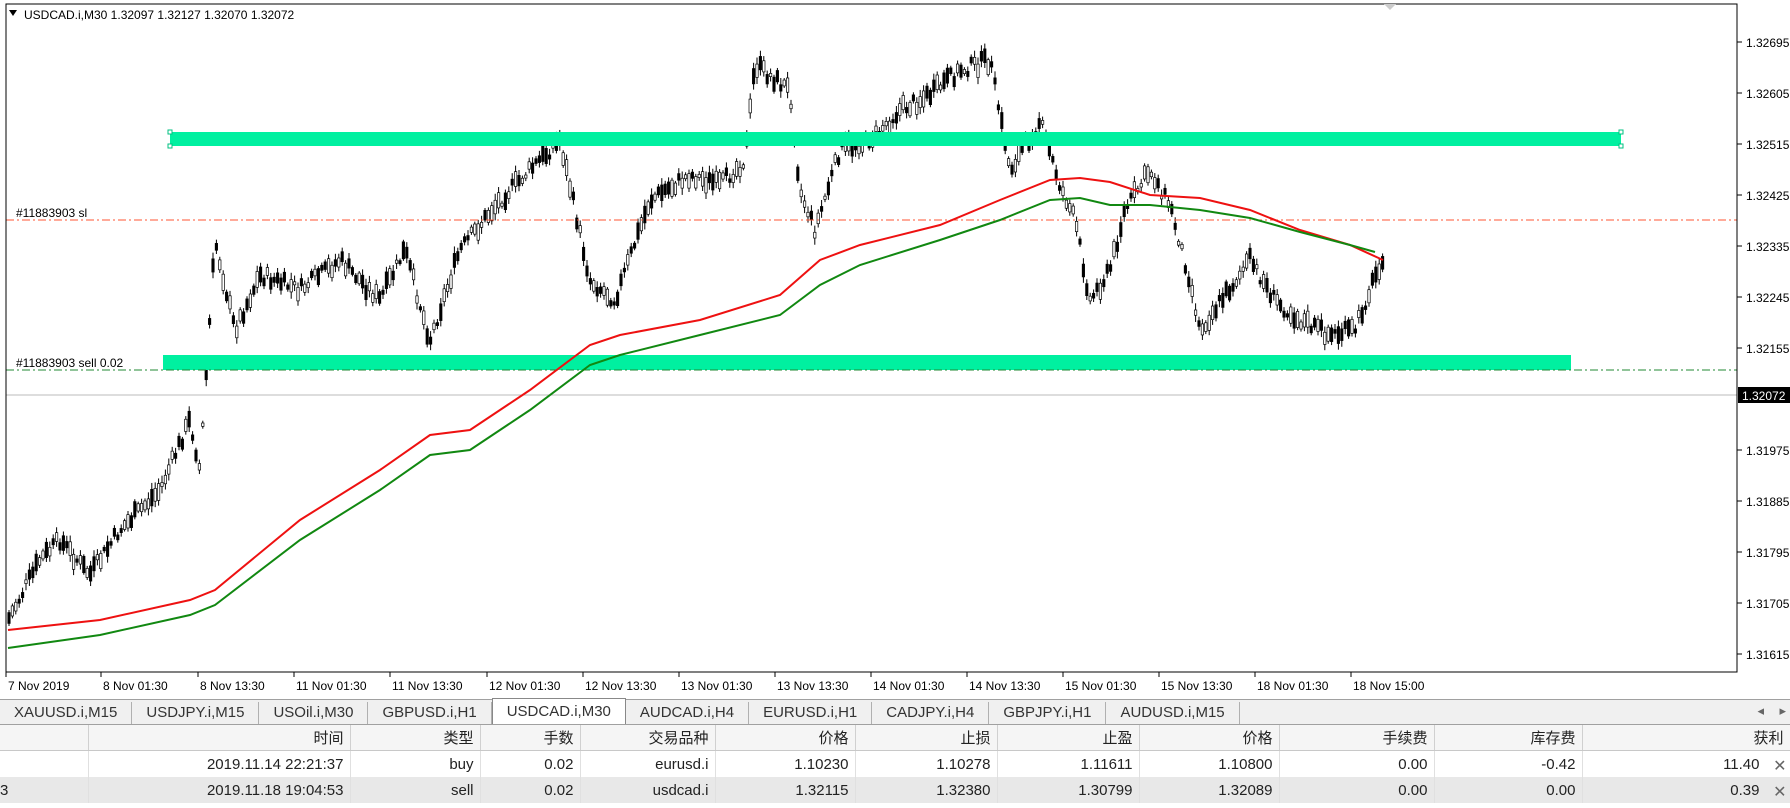 The image size is (1790, 808). Describe the element at coordinates (1209, 790) in the screenshot. I see `order-cell-cur: 1.32089` at that location.